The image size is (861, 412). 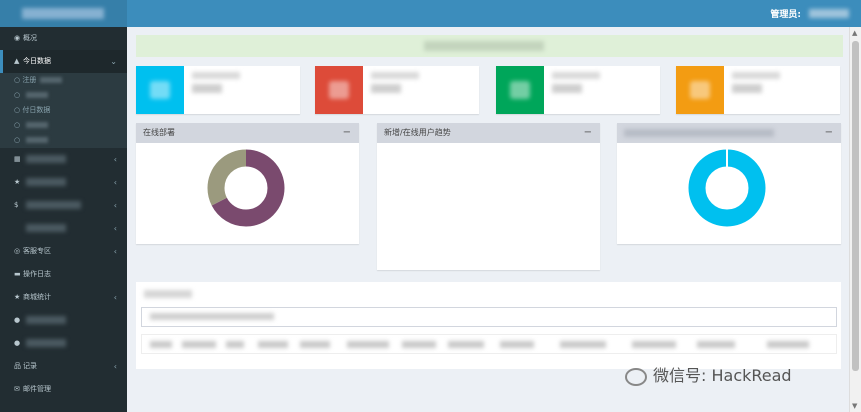 I want to click on sidebar-item-mall-stats: ★ 商城统计 ‹, so click(x=63, y=297).